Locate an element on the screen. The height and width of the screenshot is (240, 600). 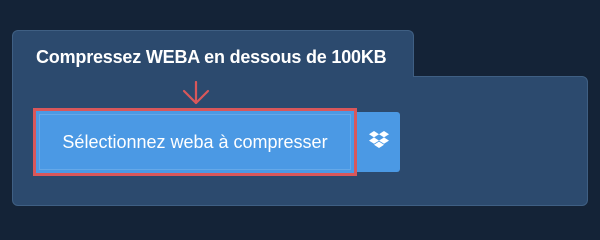
select-file-label: Sélectionnez weba à compresser is located at coordinates (195, 141).